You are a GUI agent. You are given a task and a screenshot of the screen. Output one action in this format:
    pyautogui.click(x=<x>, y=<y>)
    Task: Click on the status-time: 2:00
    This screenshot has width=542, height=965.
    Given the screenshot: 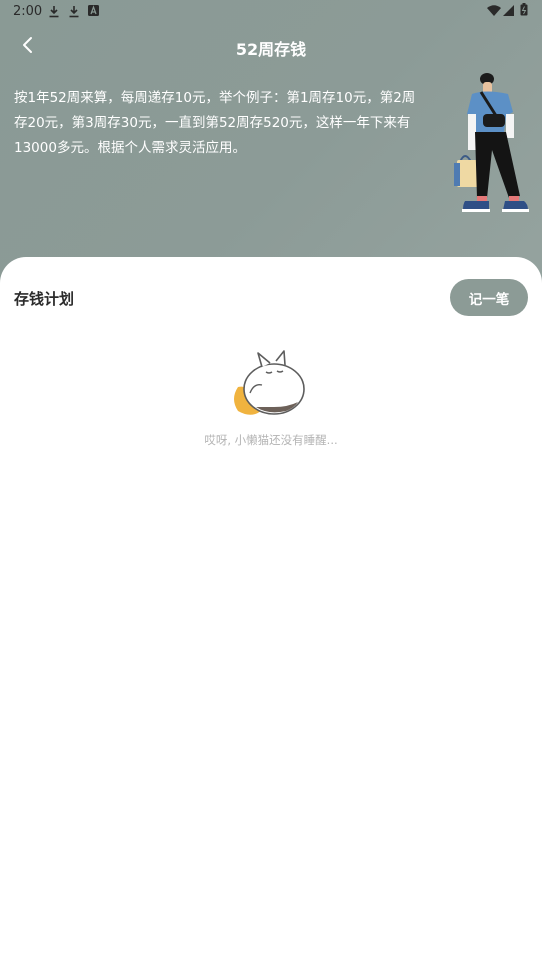 What is the action you would take?
    pyautogui.click(x=28, y=11)
    